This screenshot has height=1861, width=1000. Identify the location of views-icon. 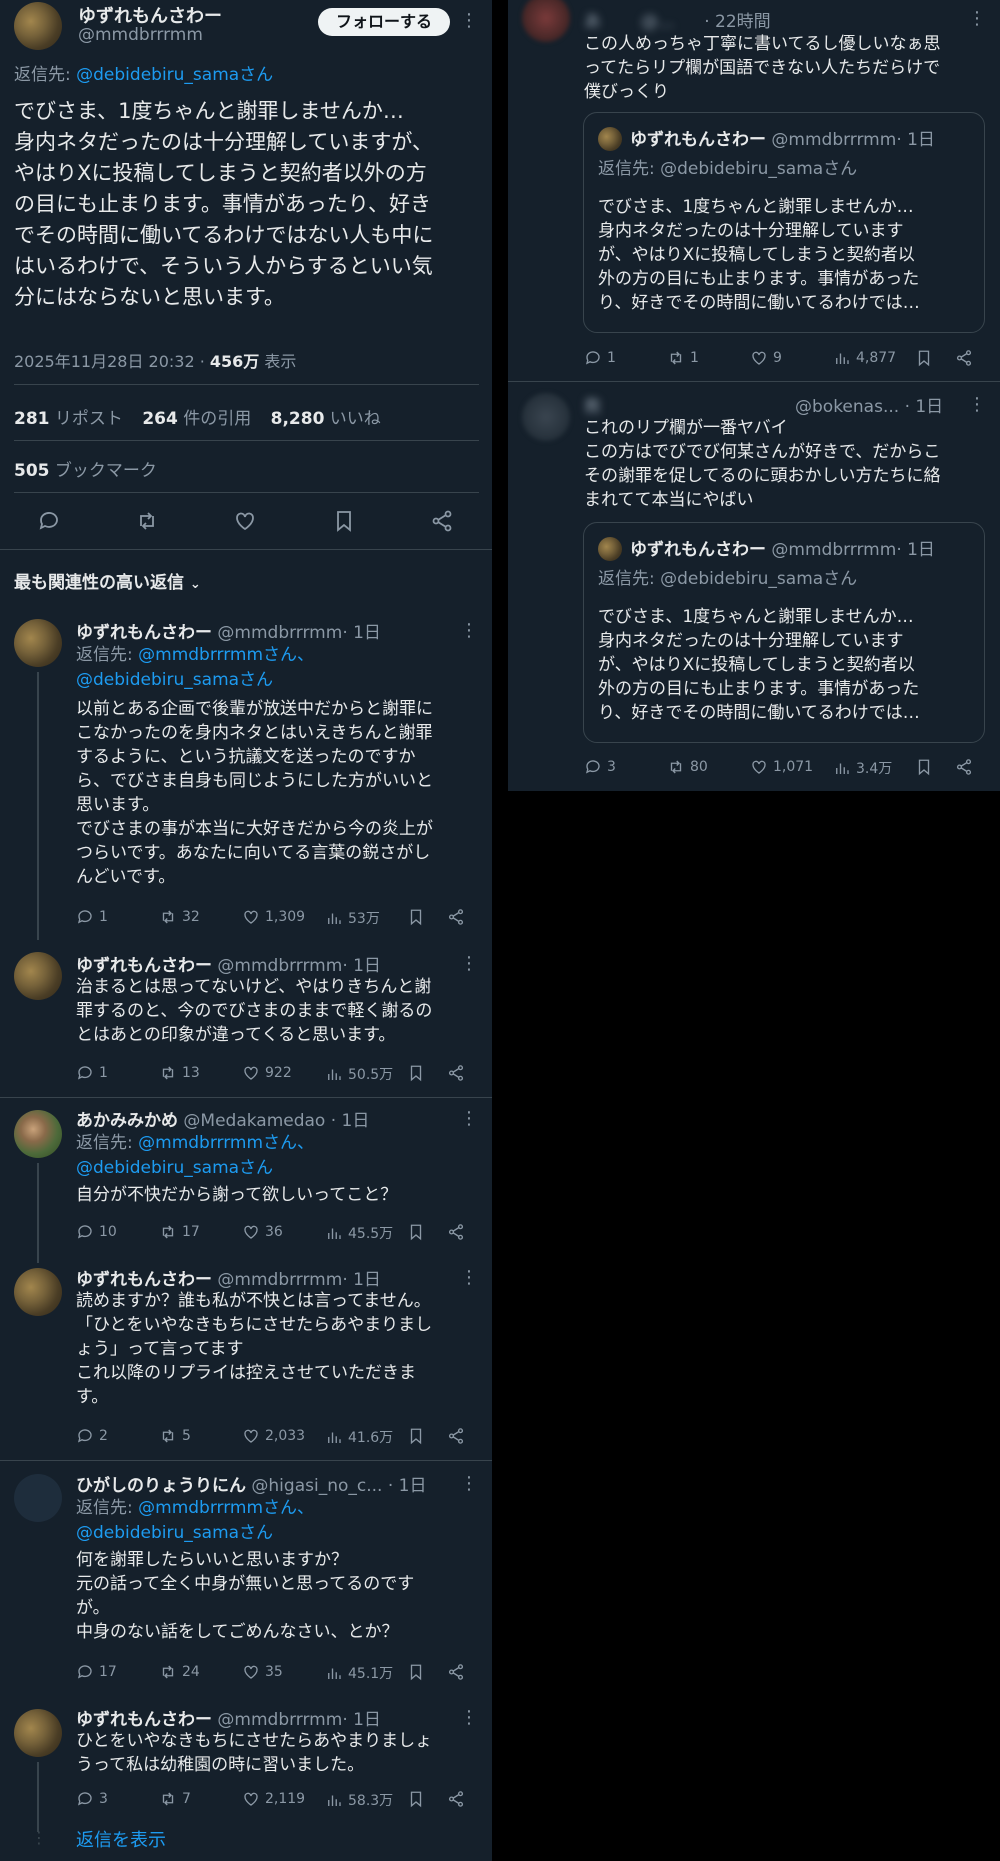
(842, 768).